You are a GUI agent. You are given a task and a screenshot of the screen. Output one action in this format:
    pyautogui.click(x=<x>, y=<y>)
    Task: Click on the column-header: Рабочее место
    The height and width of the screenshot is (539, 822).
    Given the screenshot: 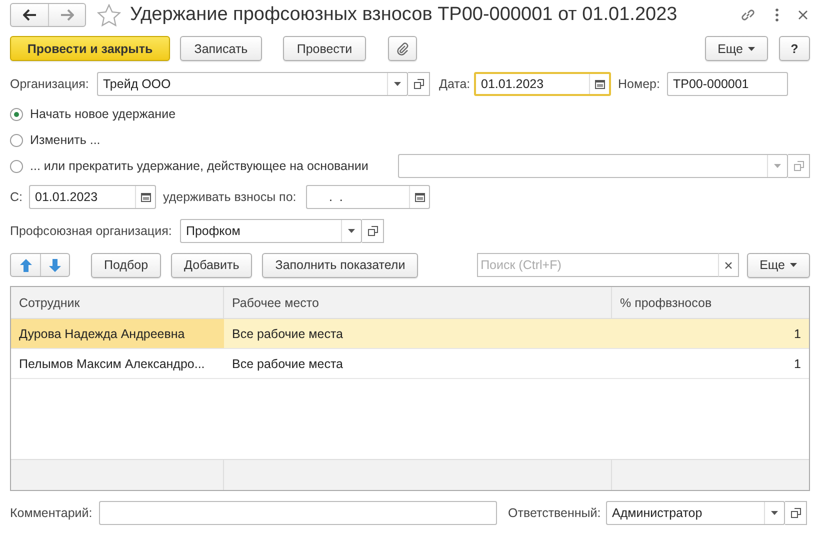 What is the action you would take?
    pyautogui.click(x=418, y=302)
    